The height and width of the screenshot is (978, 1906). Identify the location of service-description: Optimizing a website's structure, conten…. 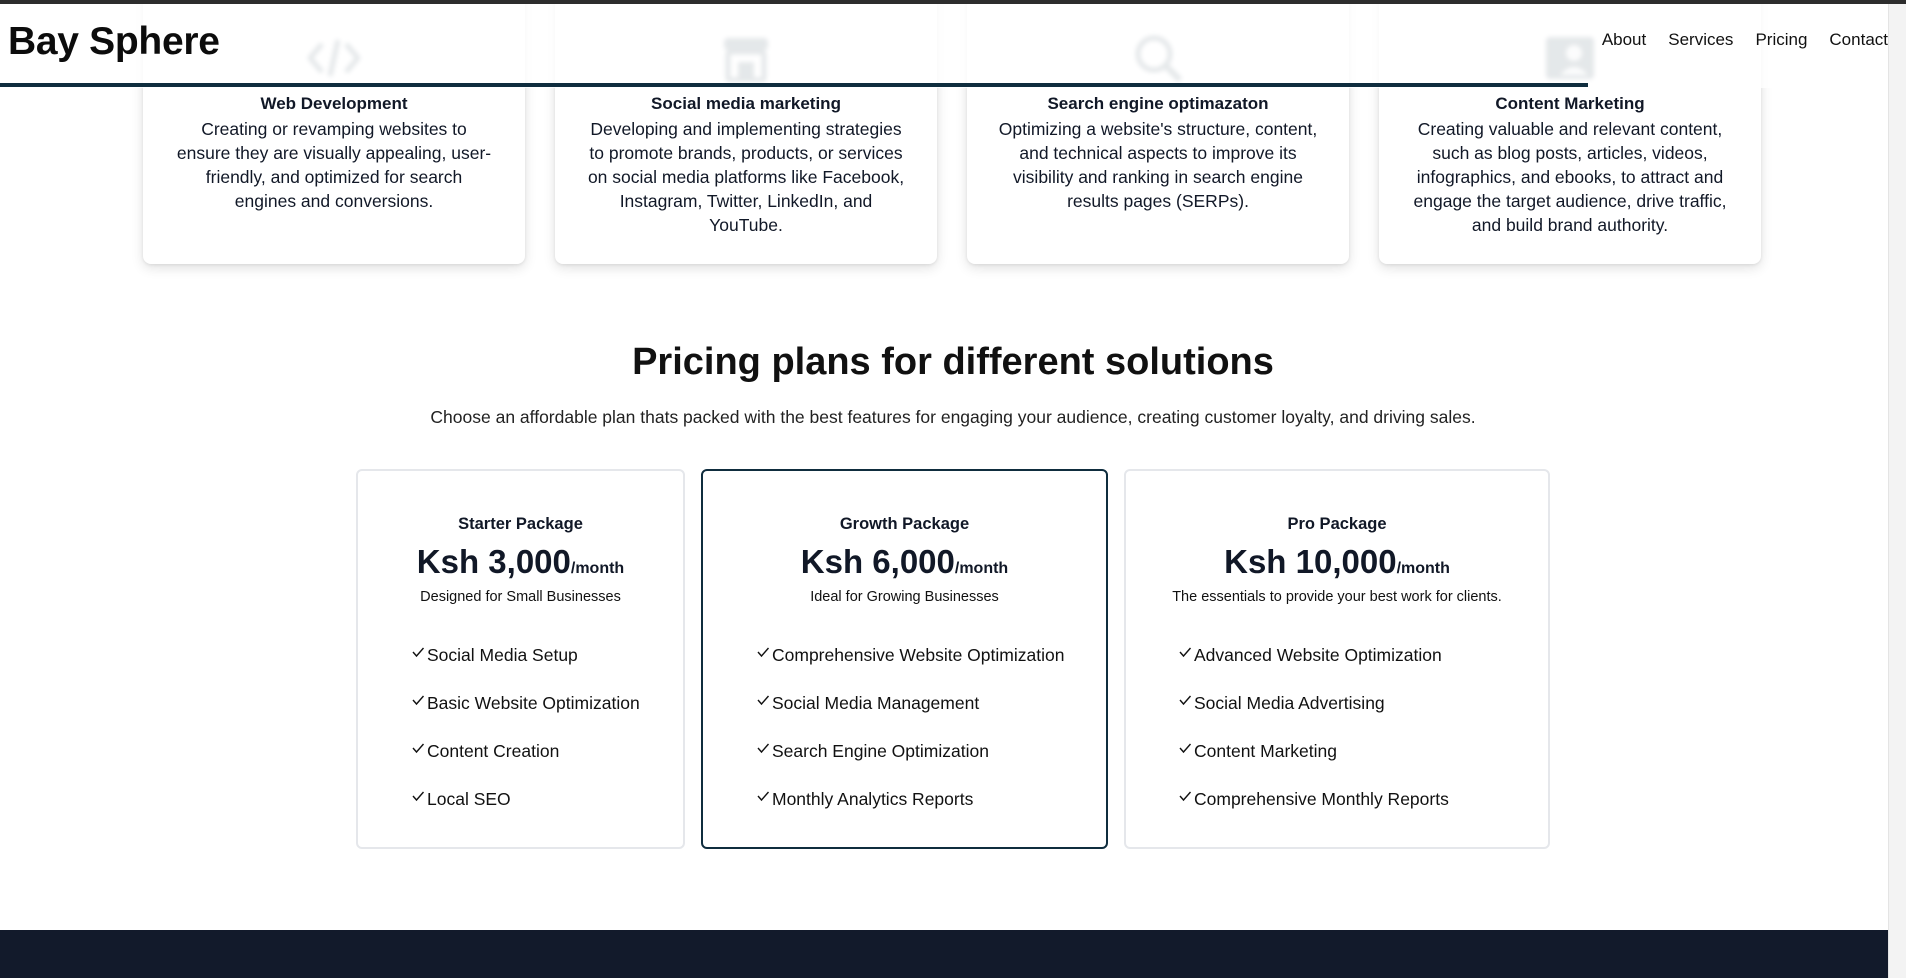
(1158, 165).